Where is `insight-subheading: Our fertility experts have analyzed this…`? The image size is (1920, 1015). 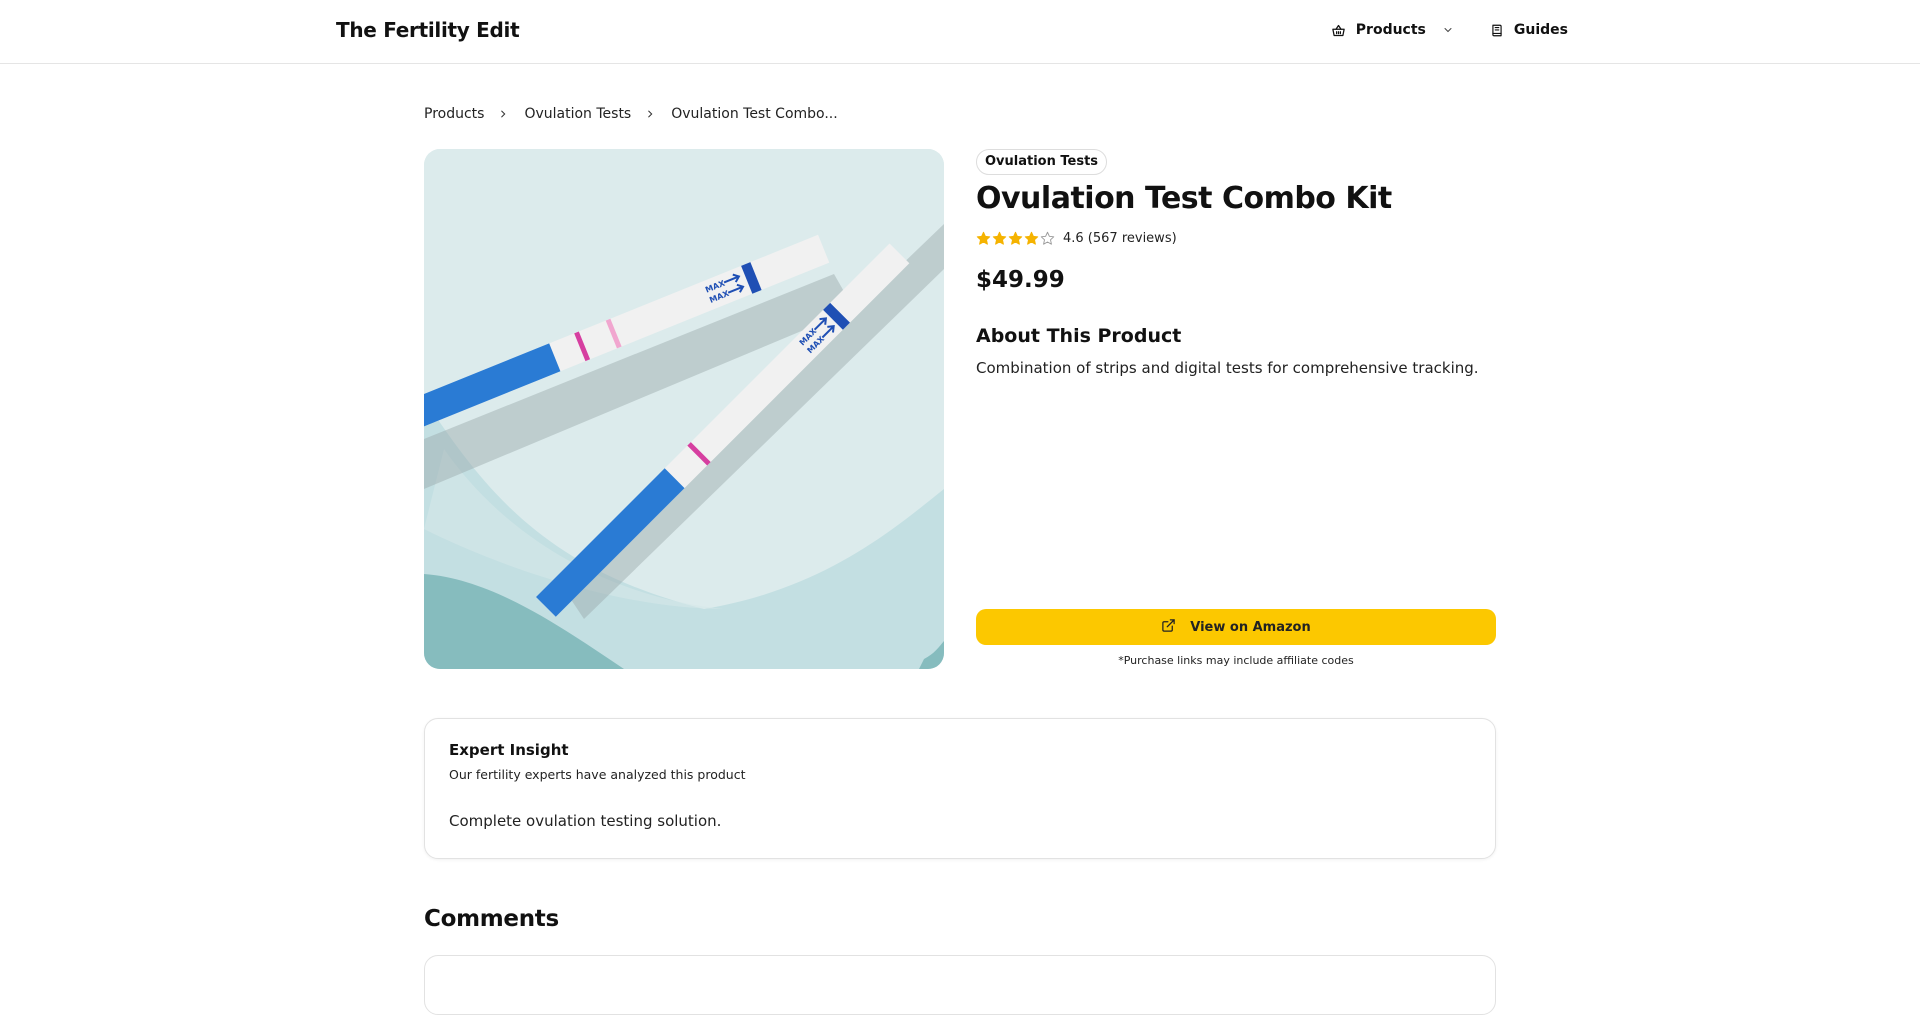 insight-subheading: Our fertility experts have analyzed this… is located at coordinates (597, 774).